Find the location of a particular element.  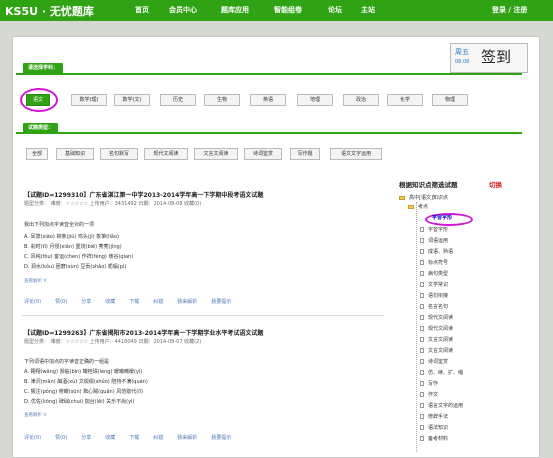

question-separator is located at coordinates (203, 315).